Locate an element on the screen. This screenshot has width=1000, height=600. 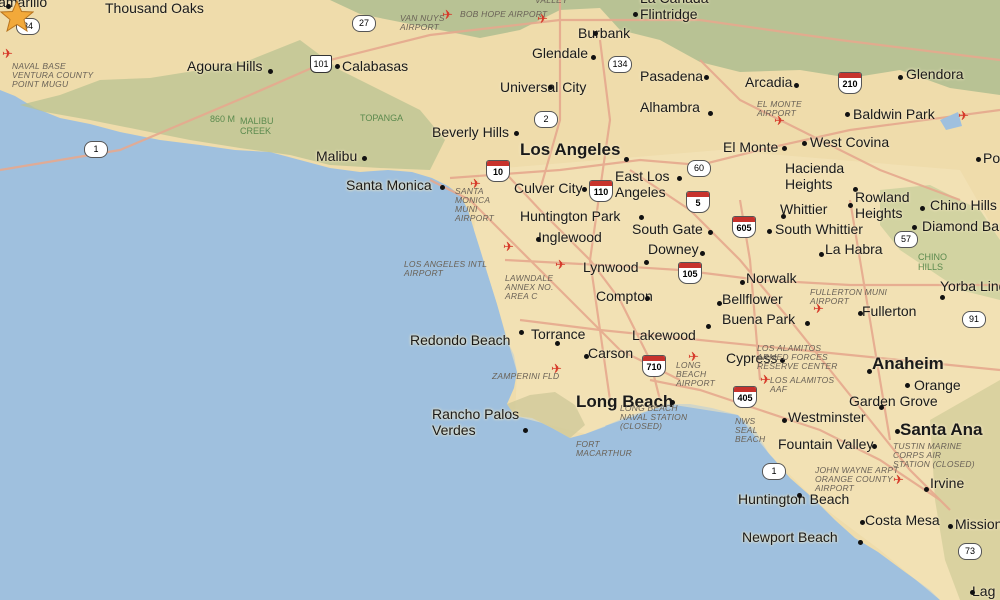
interstate-405-shield-icon: 405 is located at coordinates (745, 397).